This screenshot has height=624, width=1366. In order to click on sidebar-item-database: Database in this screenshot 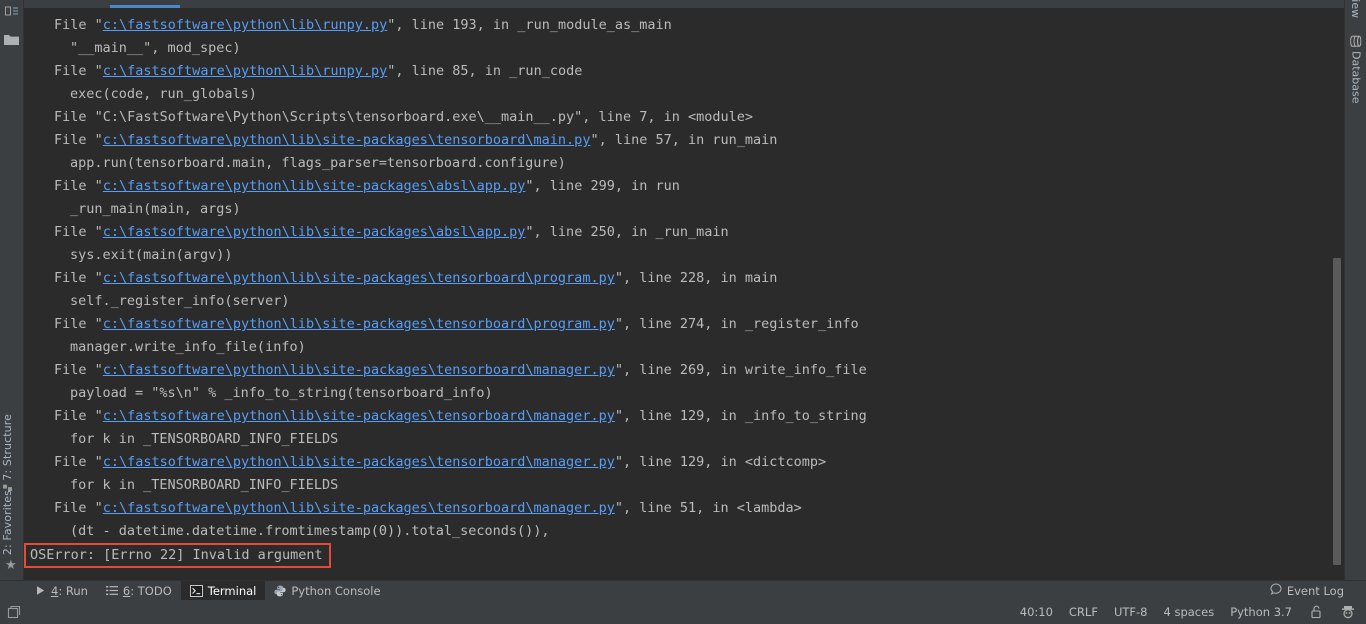, I will do `click(1356, 69)`.